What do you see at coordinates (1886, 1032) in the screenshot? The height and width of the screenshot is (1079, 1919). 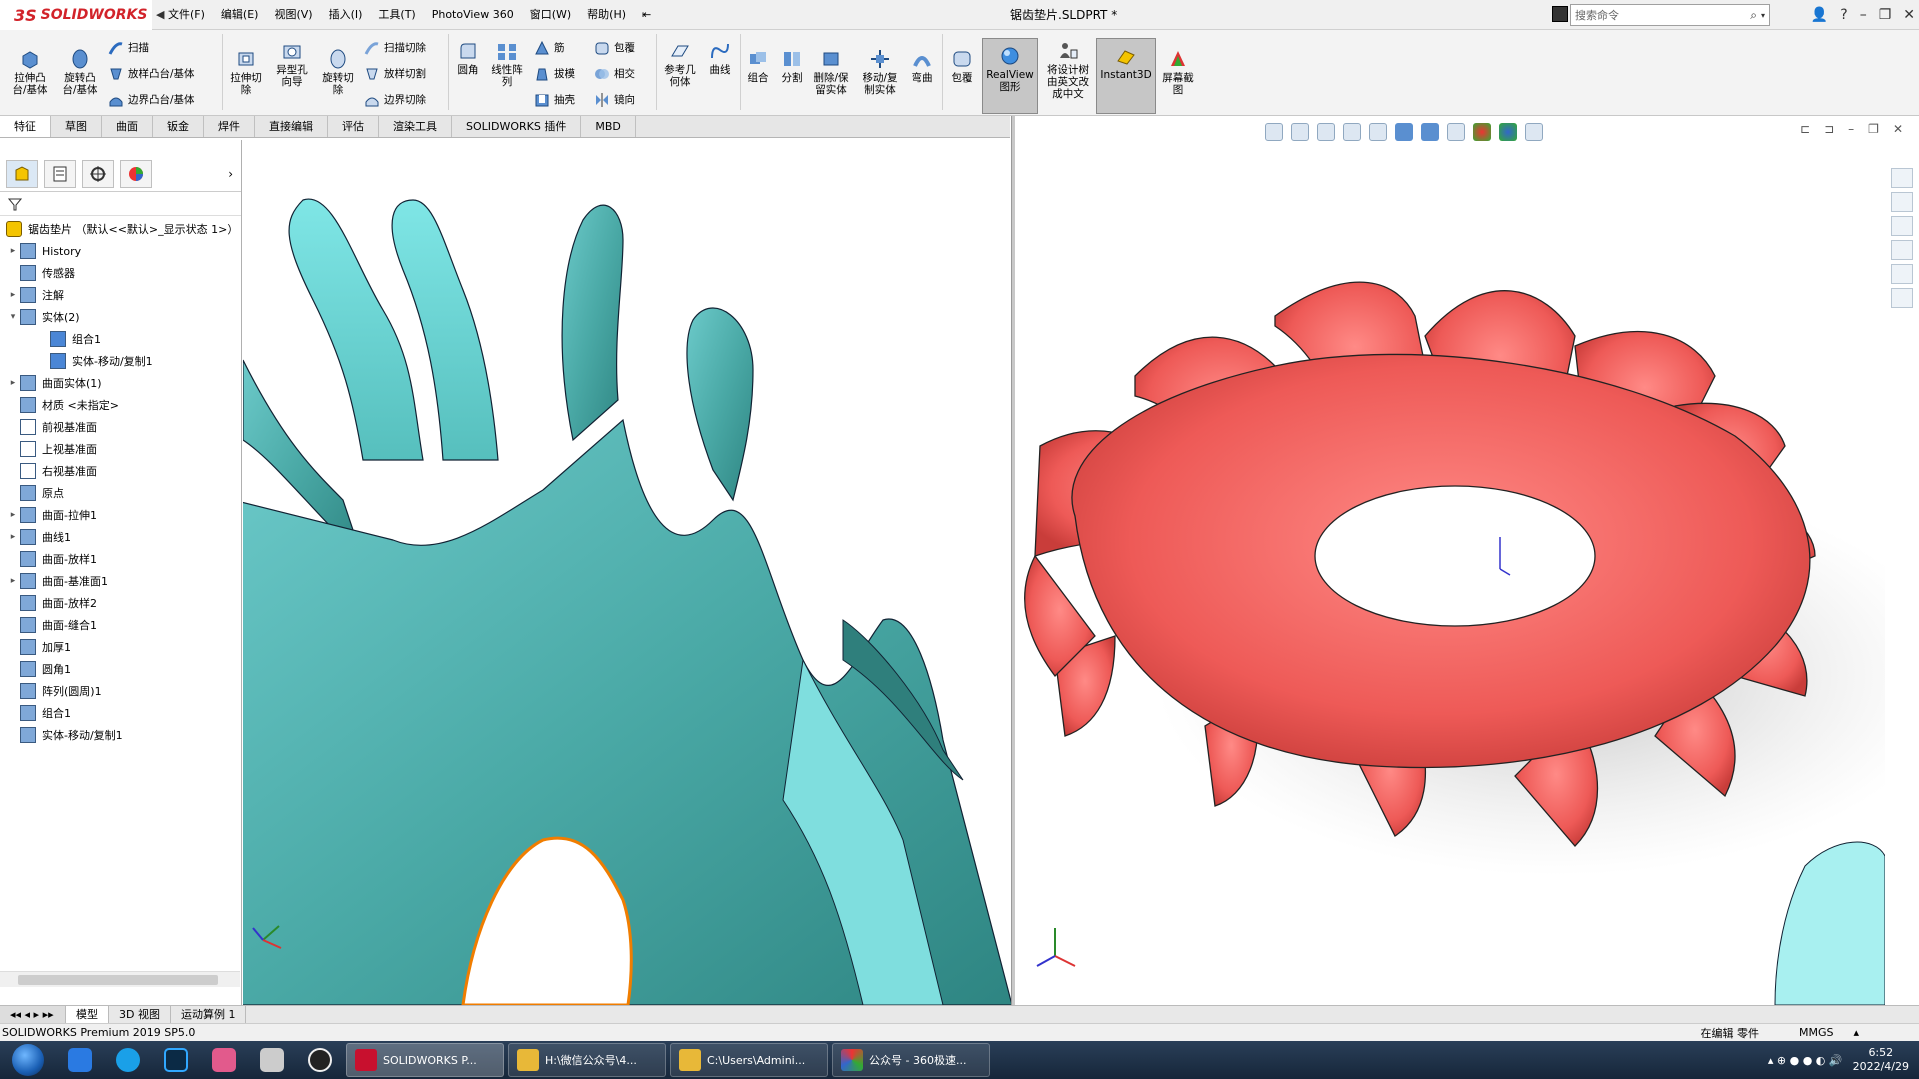 I see `units-dropdown-icon: ▴` at bounding box center [1886, 1032].